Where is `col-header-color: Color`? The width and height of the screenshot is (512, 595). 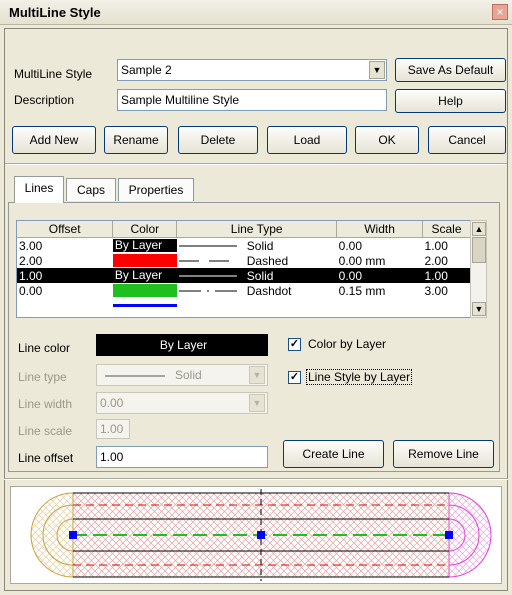
col-header-color: Color is located at coordinates (145, 229).